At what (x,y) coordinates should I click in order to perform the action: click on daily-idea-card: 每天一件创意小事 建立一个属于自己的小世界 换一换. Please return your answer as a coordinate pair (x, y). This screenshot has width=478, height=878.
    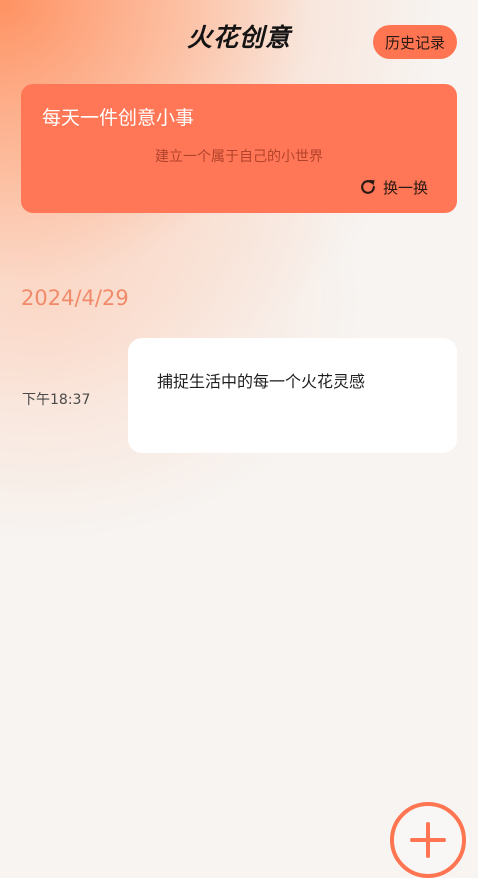
    Looking at the image, I should click on (239, 148).